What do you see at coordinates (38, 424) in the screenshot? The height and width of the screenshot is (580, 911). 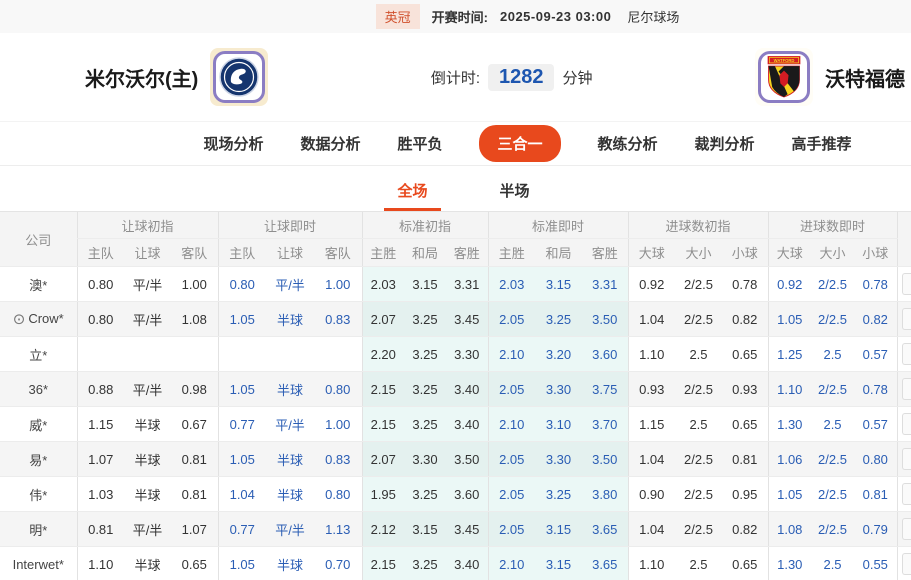 I see `company-name-cell: 威*` at bounding box center [38, 424].